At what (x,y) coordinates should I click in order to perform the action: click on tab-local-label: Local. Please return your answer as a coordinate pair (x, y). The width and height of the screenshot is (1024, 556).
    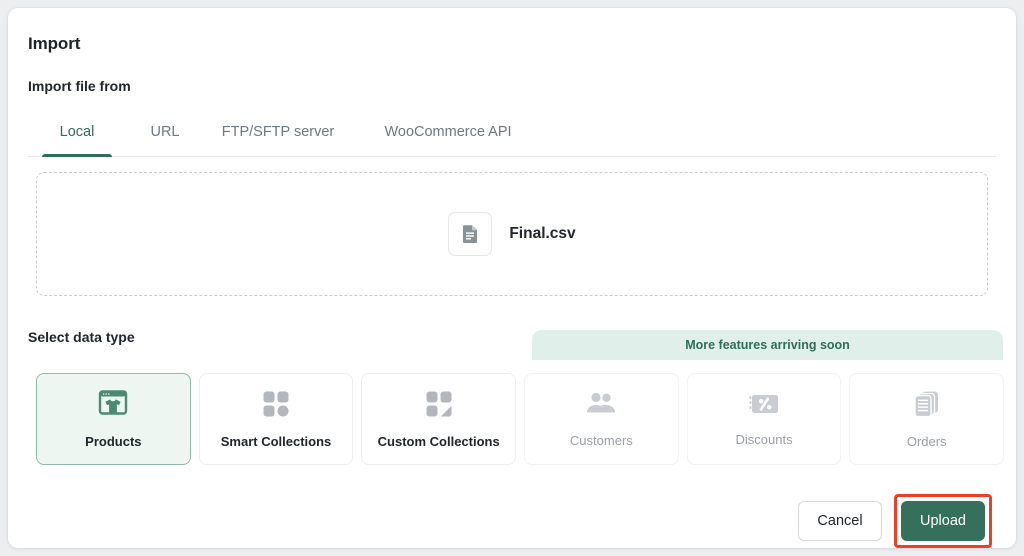
    Looking at the image, I should click on (77, 132).